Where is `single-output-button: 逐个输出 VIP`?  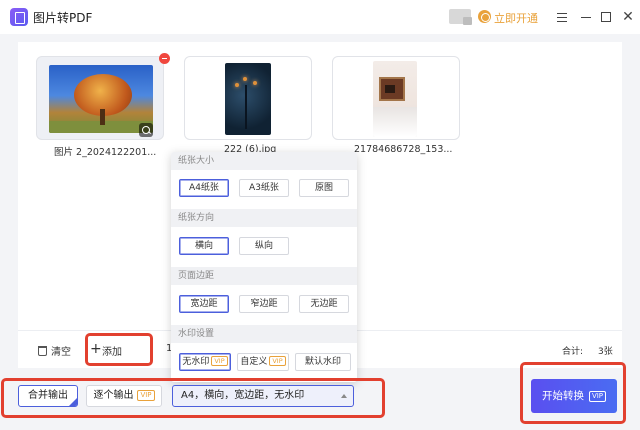
single-output-button: 逐个输出 VIP is located at coordinates (124, 396).